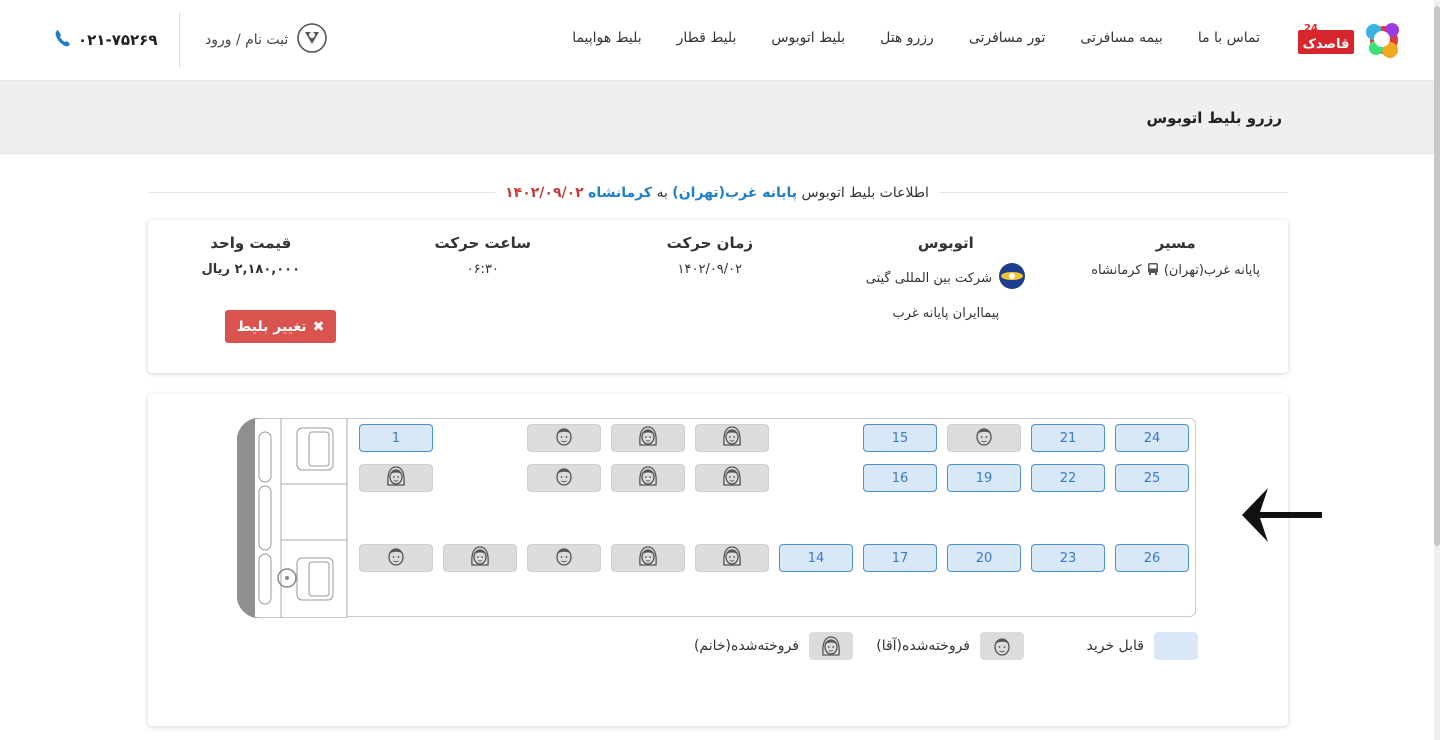 The image size is (1440, 740). I want to click on nav-hotel: رزرو هتل, so click(907, 38).